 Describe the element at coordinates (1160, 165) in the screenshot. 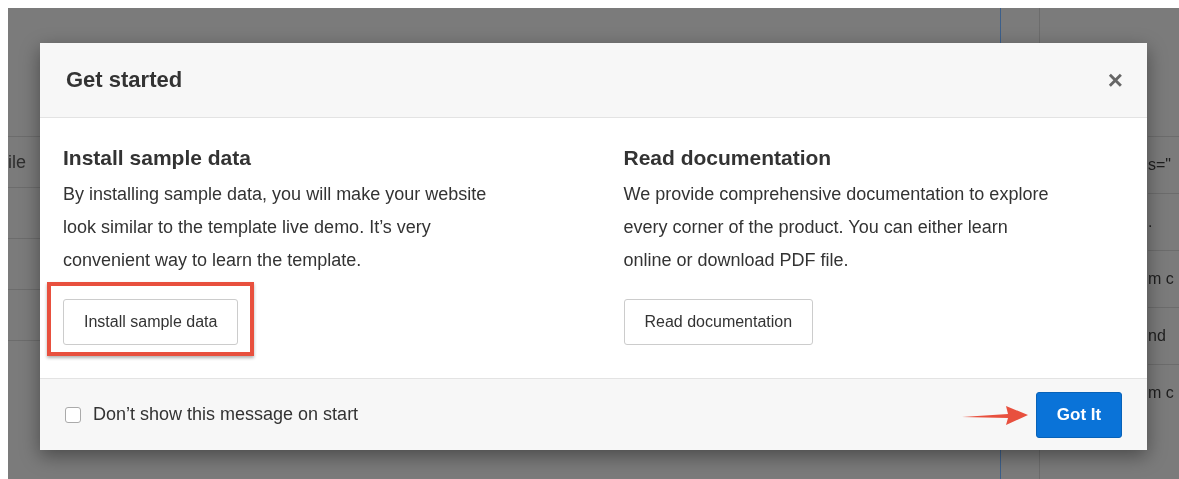

I see `background-text: s="` at that location.